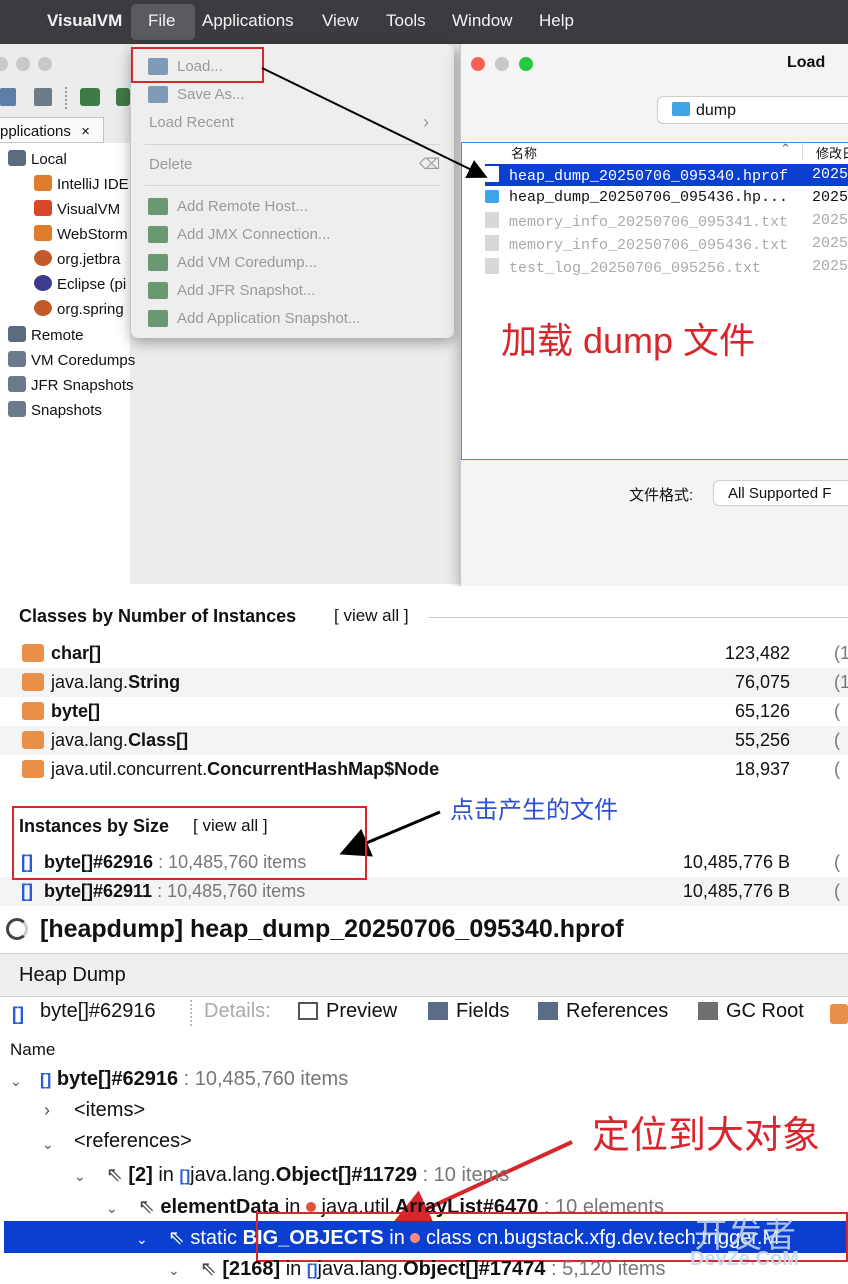 The image size is (848, 1284). What do you see at coordinates (323, 769) in the screenshot?
I see `class-name: ConcurrentHashMap$Node` at bounding box center [323, 769].